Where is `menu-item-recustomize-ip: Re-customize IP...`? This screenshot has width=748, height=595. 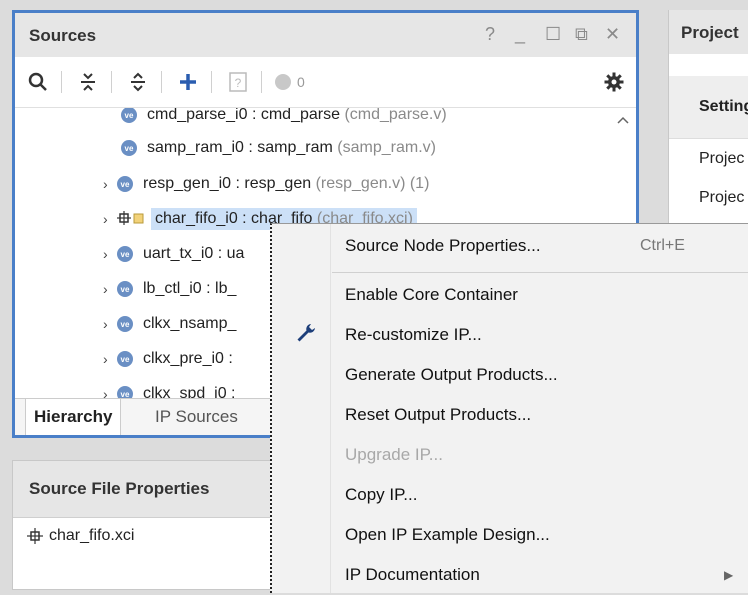 menu-item-recustomize-ip: Re-customize IP... is located at coordinates (510, 335).